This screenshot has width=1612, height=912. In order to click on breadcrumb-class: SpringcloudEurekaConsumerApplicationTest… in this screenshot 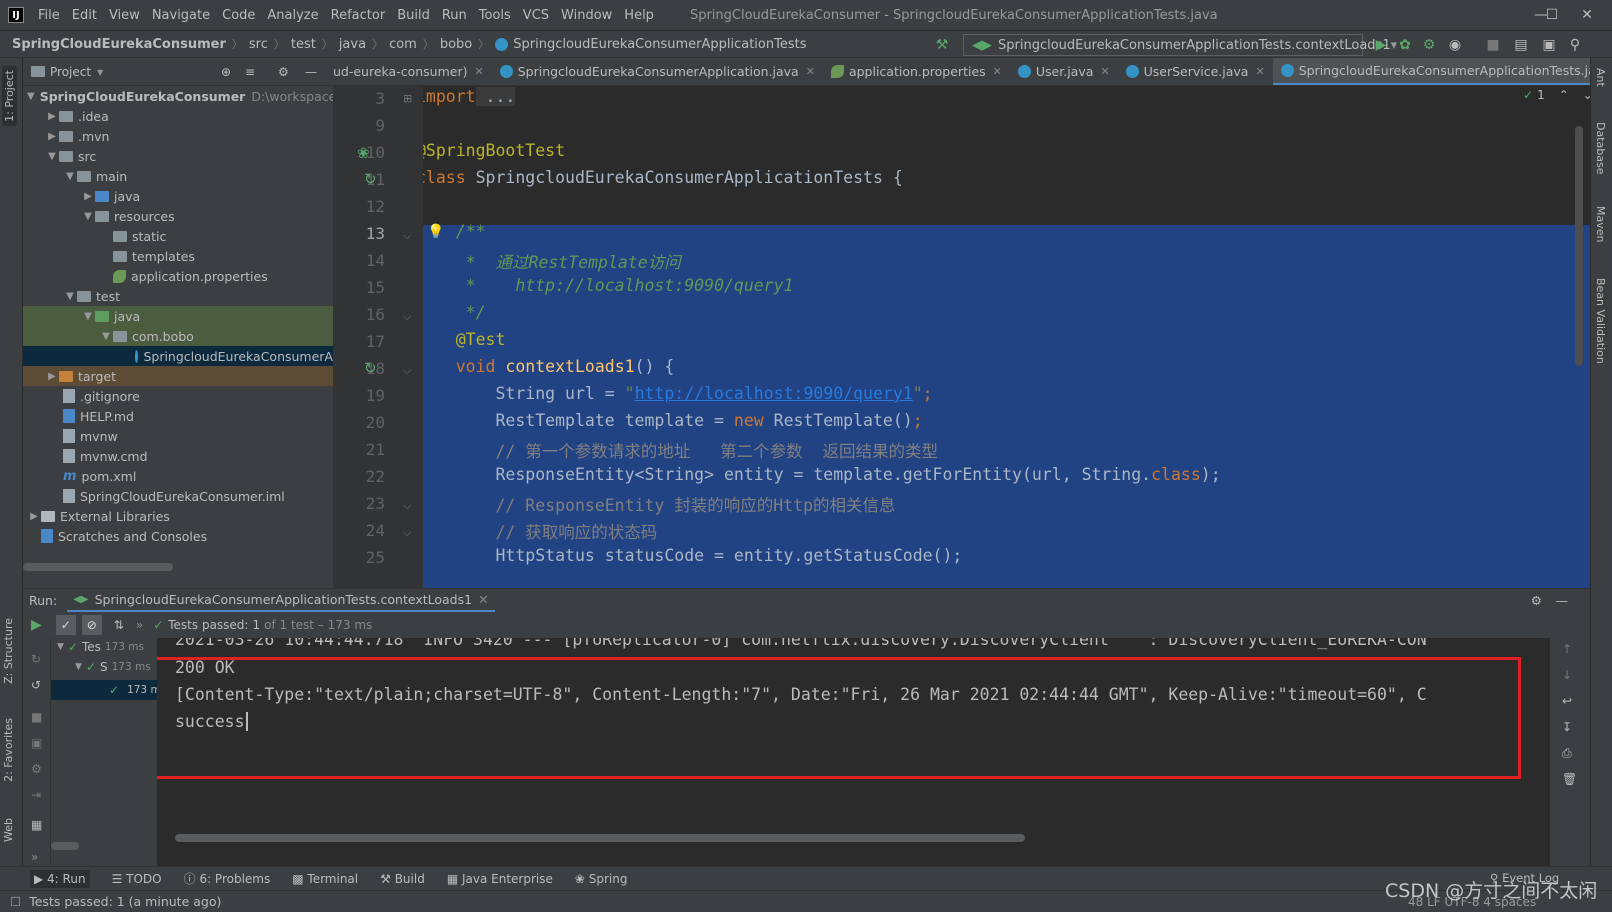, I will do `click(659, 44)`.